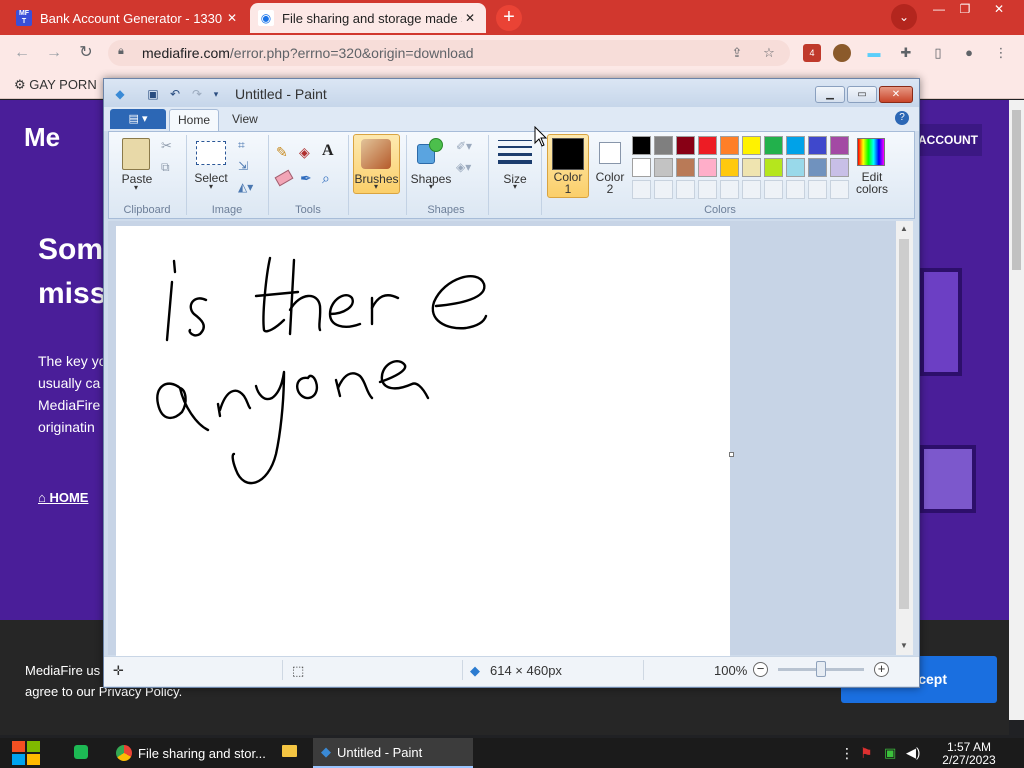 The image size is (1024, 768). What do you see at coordinates (1001, 53) in the screenshot?
I see `browser-menu-icon: ⋮` at bounding box center [1001, 53].